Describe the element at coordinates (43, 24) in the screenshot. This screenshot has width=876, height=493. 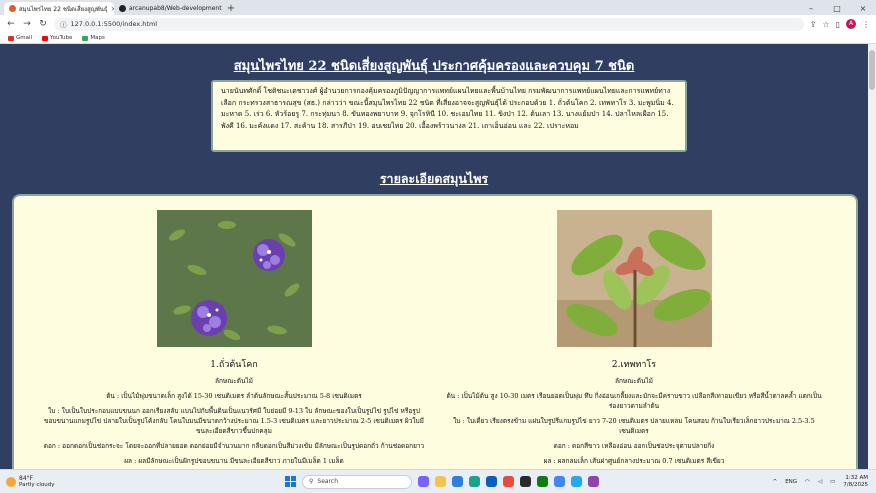
I see `reload-icon: ↻` at that location.